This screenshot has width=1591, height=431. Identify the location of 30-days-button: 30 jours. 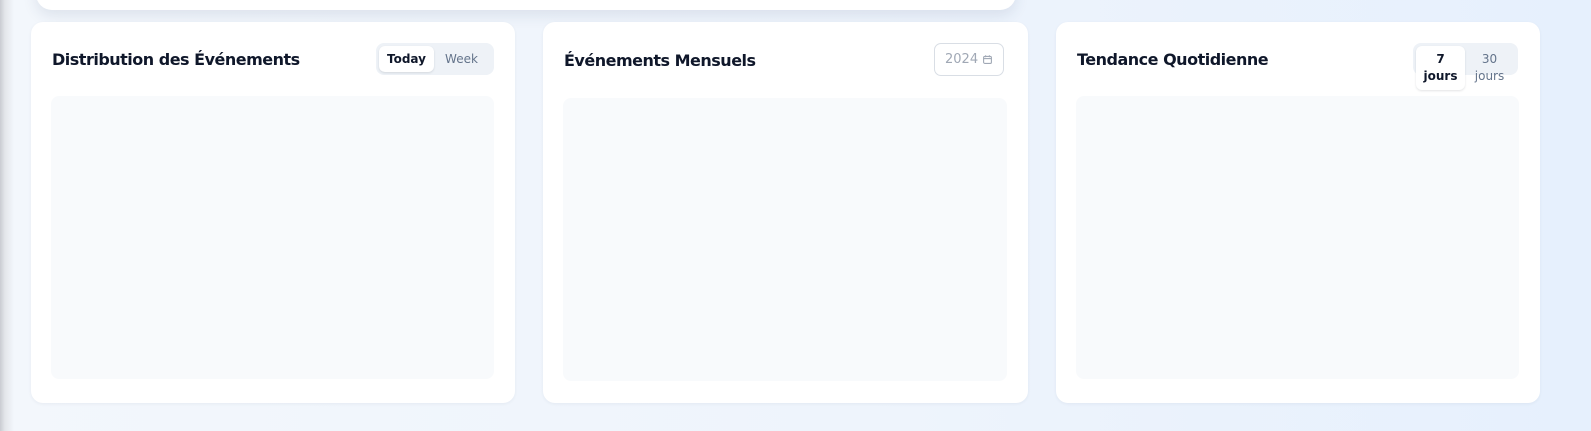
(1489, 68).